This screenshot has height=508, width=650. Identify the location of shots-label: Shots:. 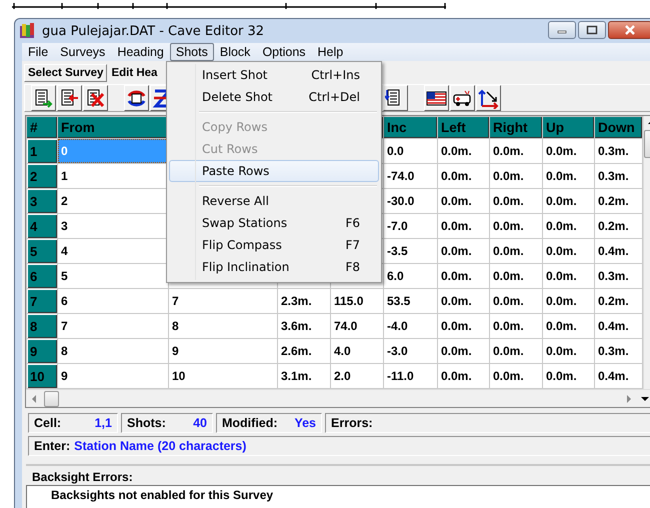
(146, 423).